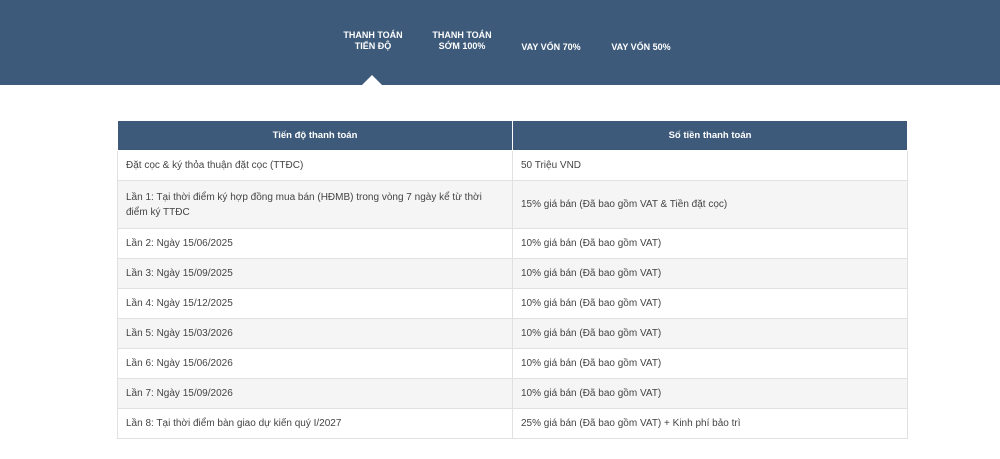 The height and width of the screenshot is (459, 1000). Describe the element at coordinates (462, 46) in the screenshot. I see `tab-label-line2: SỚM 100%` at that location.